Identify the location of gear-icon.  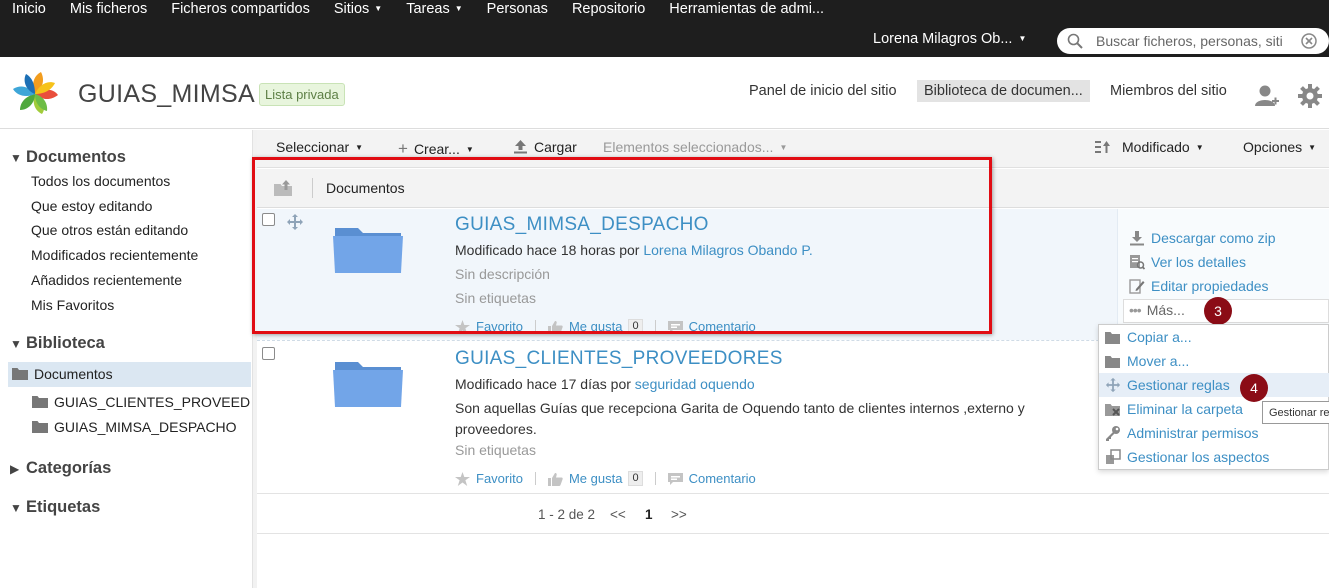
(1310, 96).